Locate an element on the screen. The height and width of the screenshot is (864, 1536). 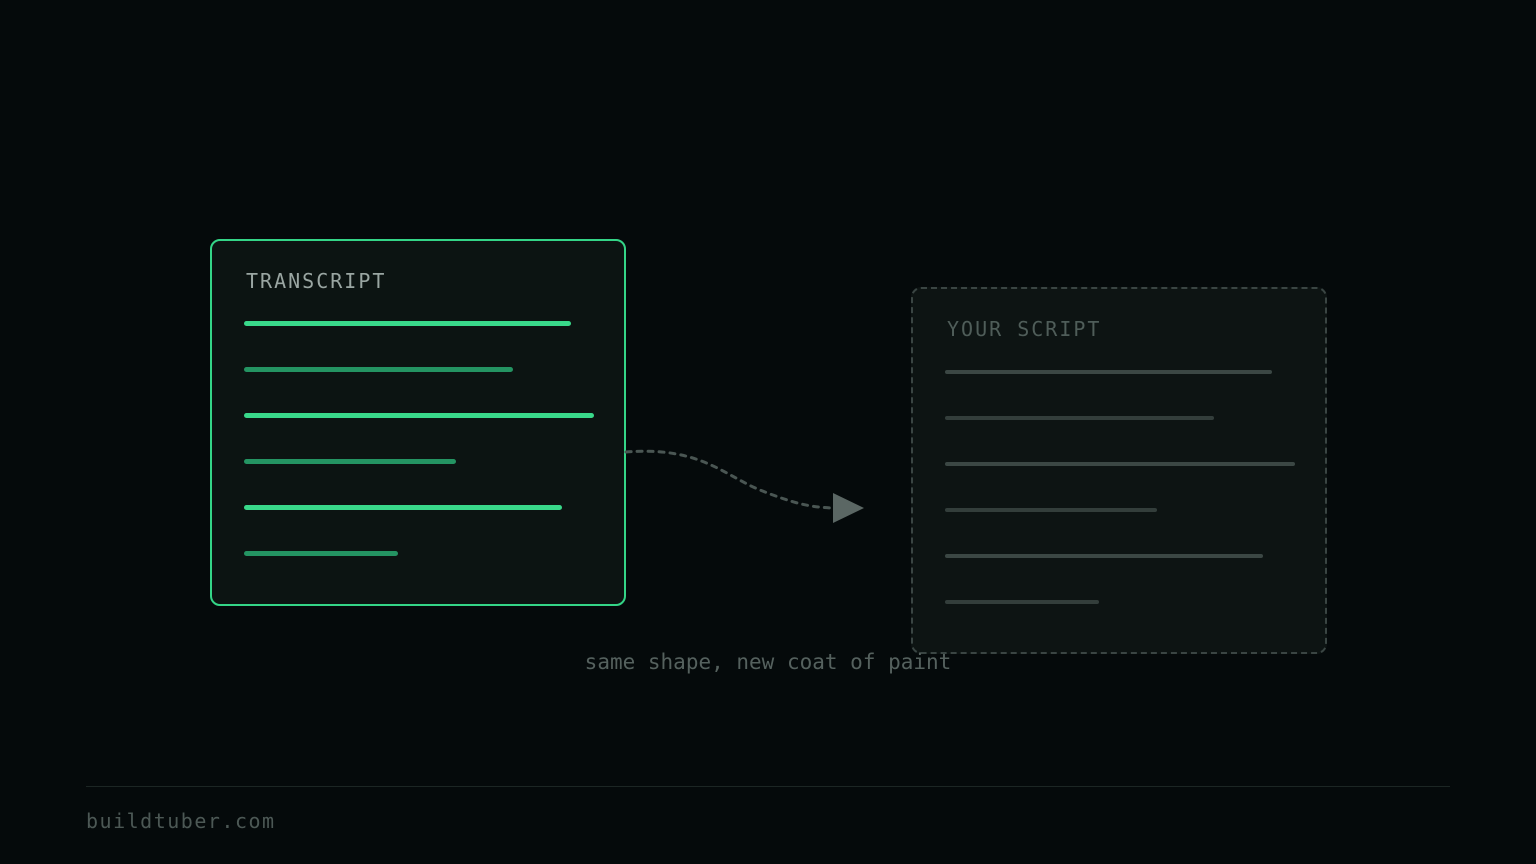
dotted-connector-path is located at coordinates (729, 479).